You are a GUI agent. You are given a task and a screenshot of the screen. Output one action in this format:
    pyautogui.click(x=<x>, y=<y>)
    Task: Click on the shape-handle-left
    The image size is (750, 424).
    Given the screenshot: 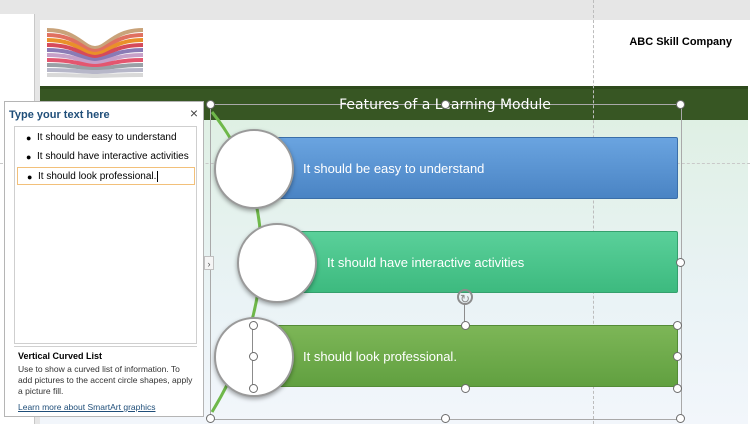 What is the action you would take?
    pyautogui.click(x=253, y=356)
    